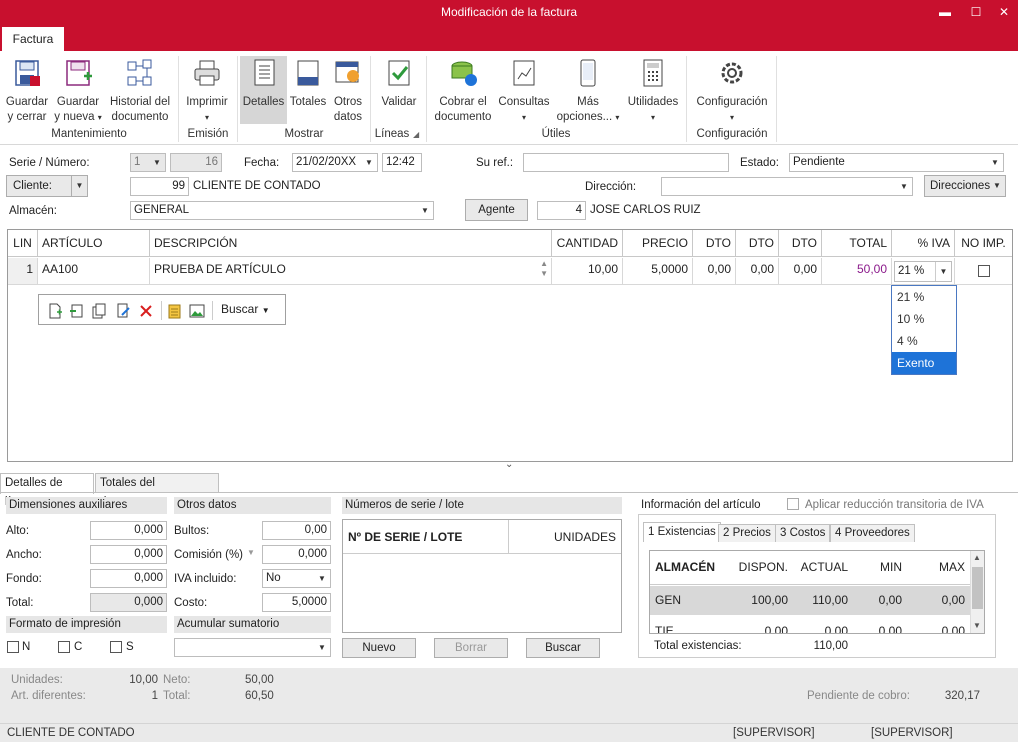 The height and width of the screenshot is (742, 1018). Describe the element at coordinates (123, 311) in the screenshot. I see `edit-icon` at that location.